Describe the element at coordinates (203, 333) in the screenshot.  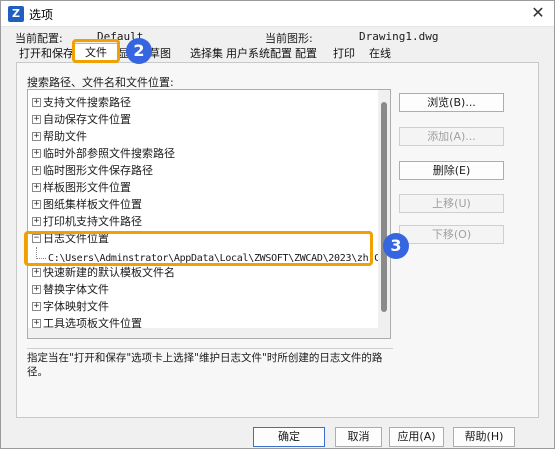
I see `tree-horizontal-scrollbar` at that location.